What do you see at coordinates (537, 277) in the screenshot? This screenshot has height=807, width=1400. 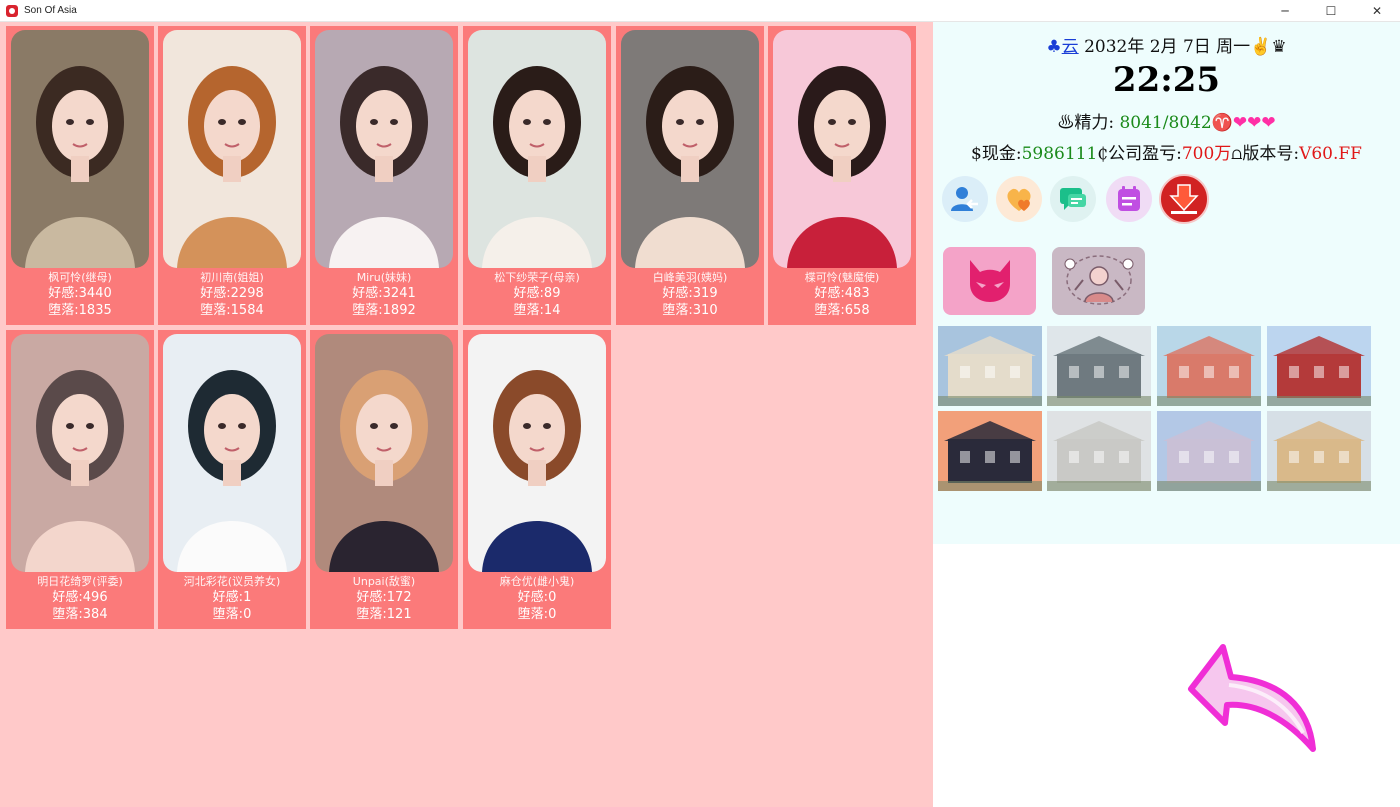 I see `character-name: 松下纱荣子(母亲)` at bounding box center [537, 277].